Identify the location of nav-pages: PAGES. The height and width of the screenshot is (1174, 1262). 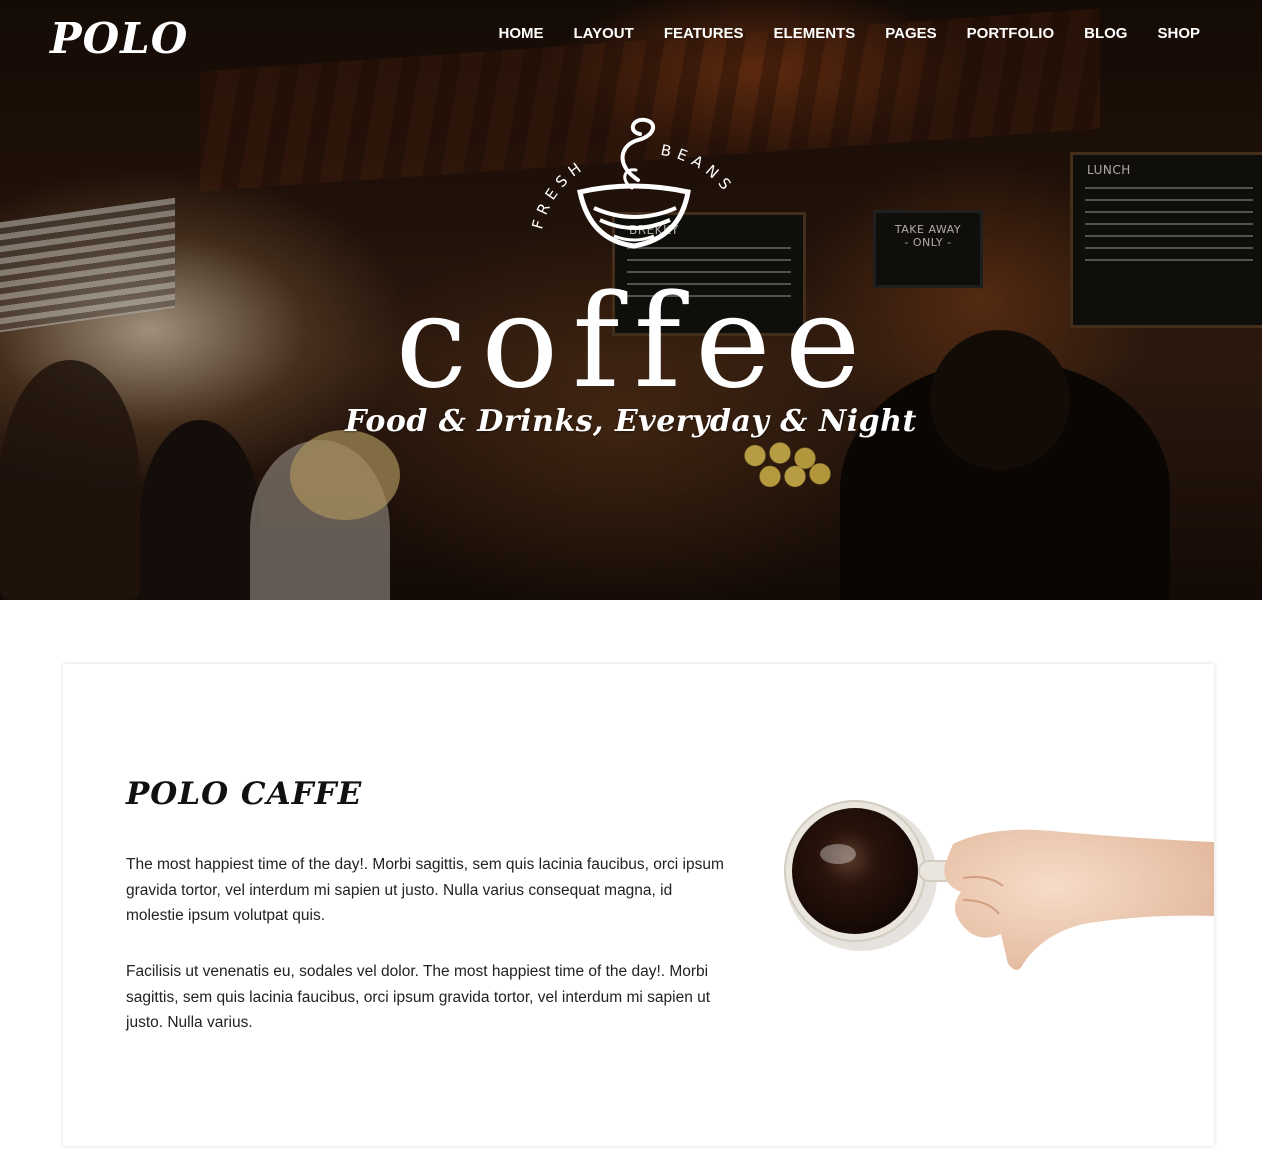
(895, 34).